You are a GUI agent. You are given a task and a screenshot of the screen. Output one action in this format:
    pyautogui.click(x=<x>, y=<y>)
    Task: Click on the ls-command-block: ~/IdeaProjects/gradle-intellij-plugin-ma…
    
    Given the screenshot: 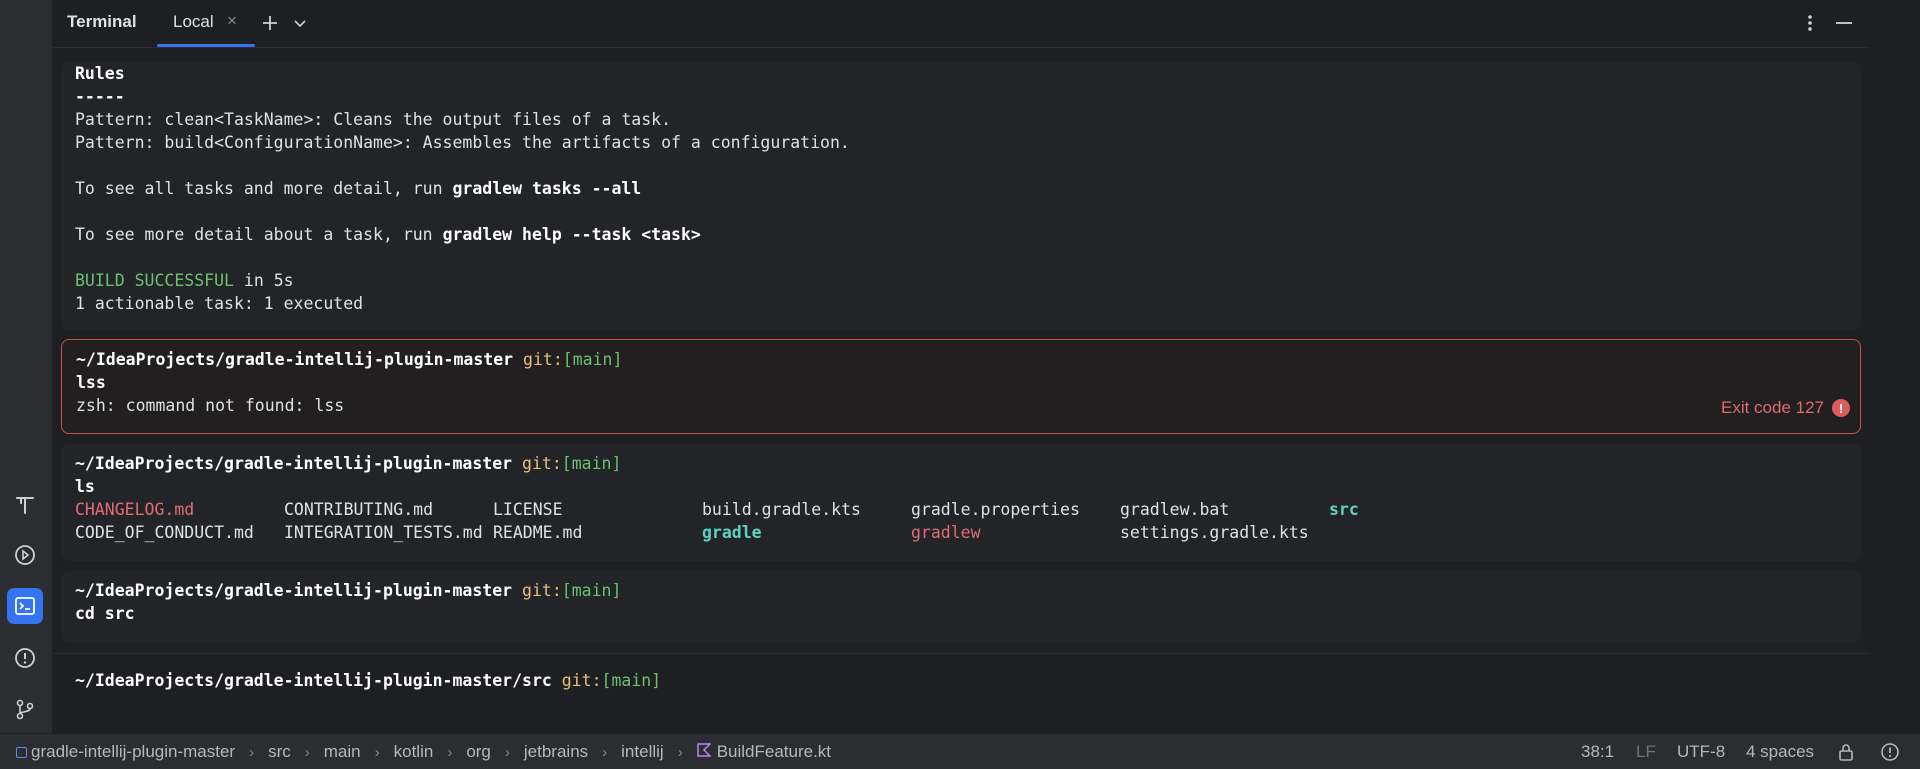 What is the action you would take?
    pyautogui.click(x=961, y=502)
    